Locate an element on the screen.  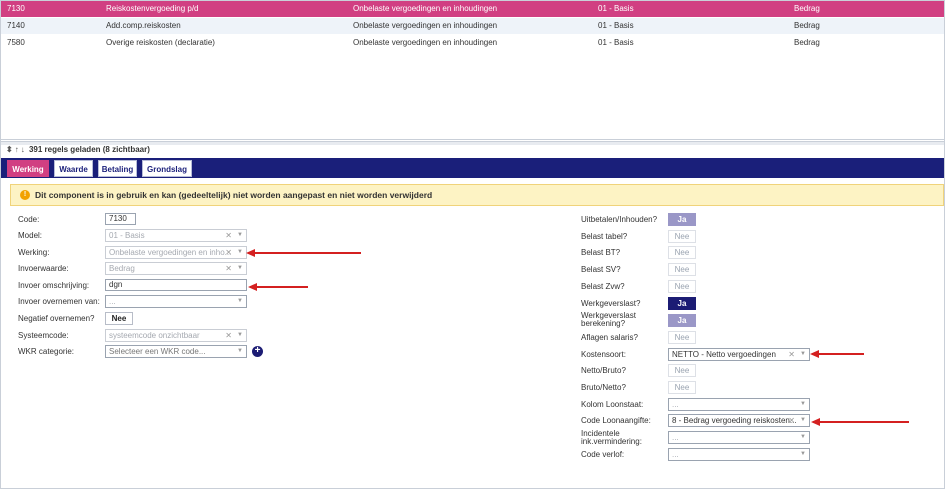
werkgeverslast-label: Werkgeverslast? is located at coordinates (611, 303).